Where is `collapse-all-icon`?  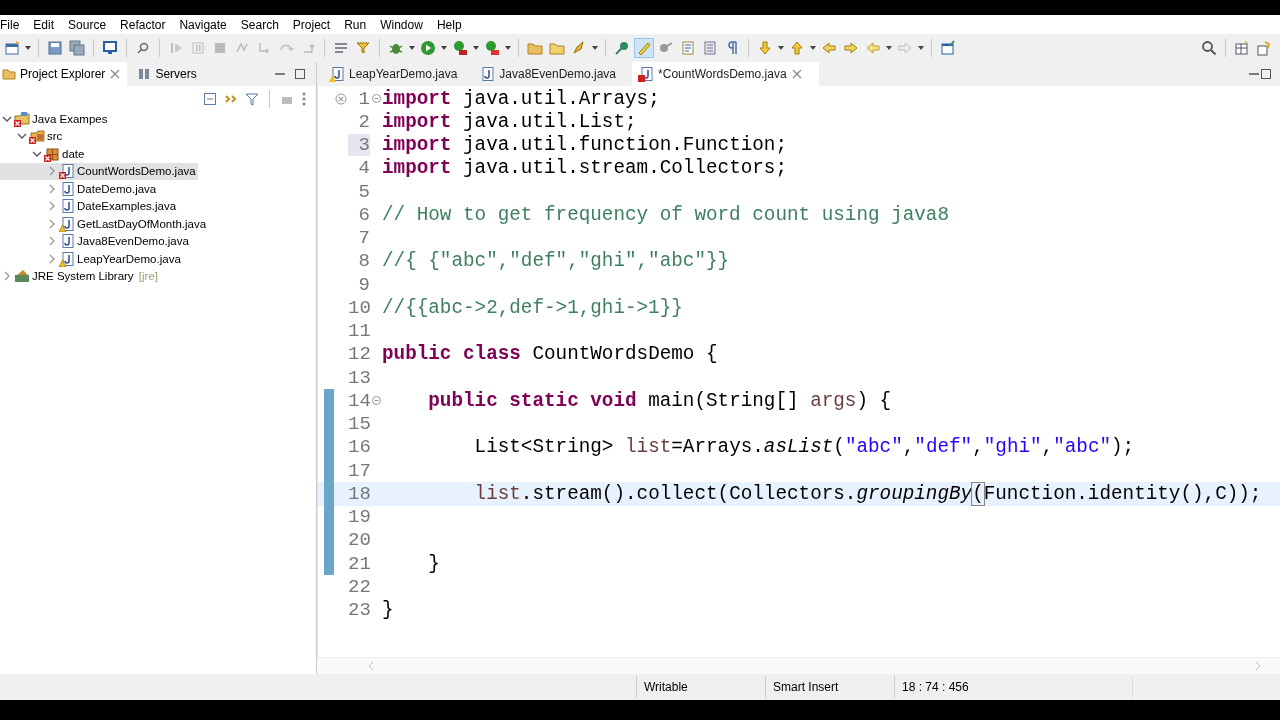
collapse-all-icon is located at coordinates (210, 99).